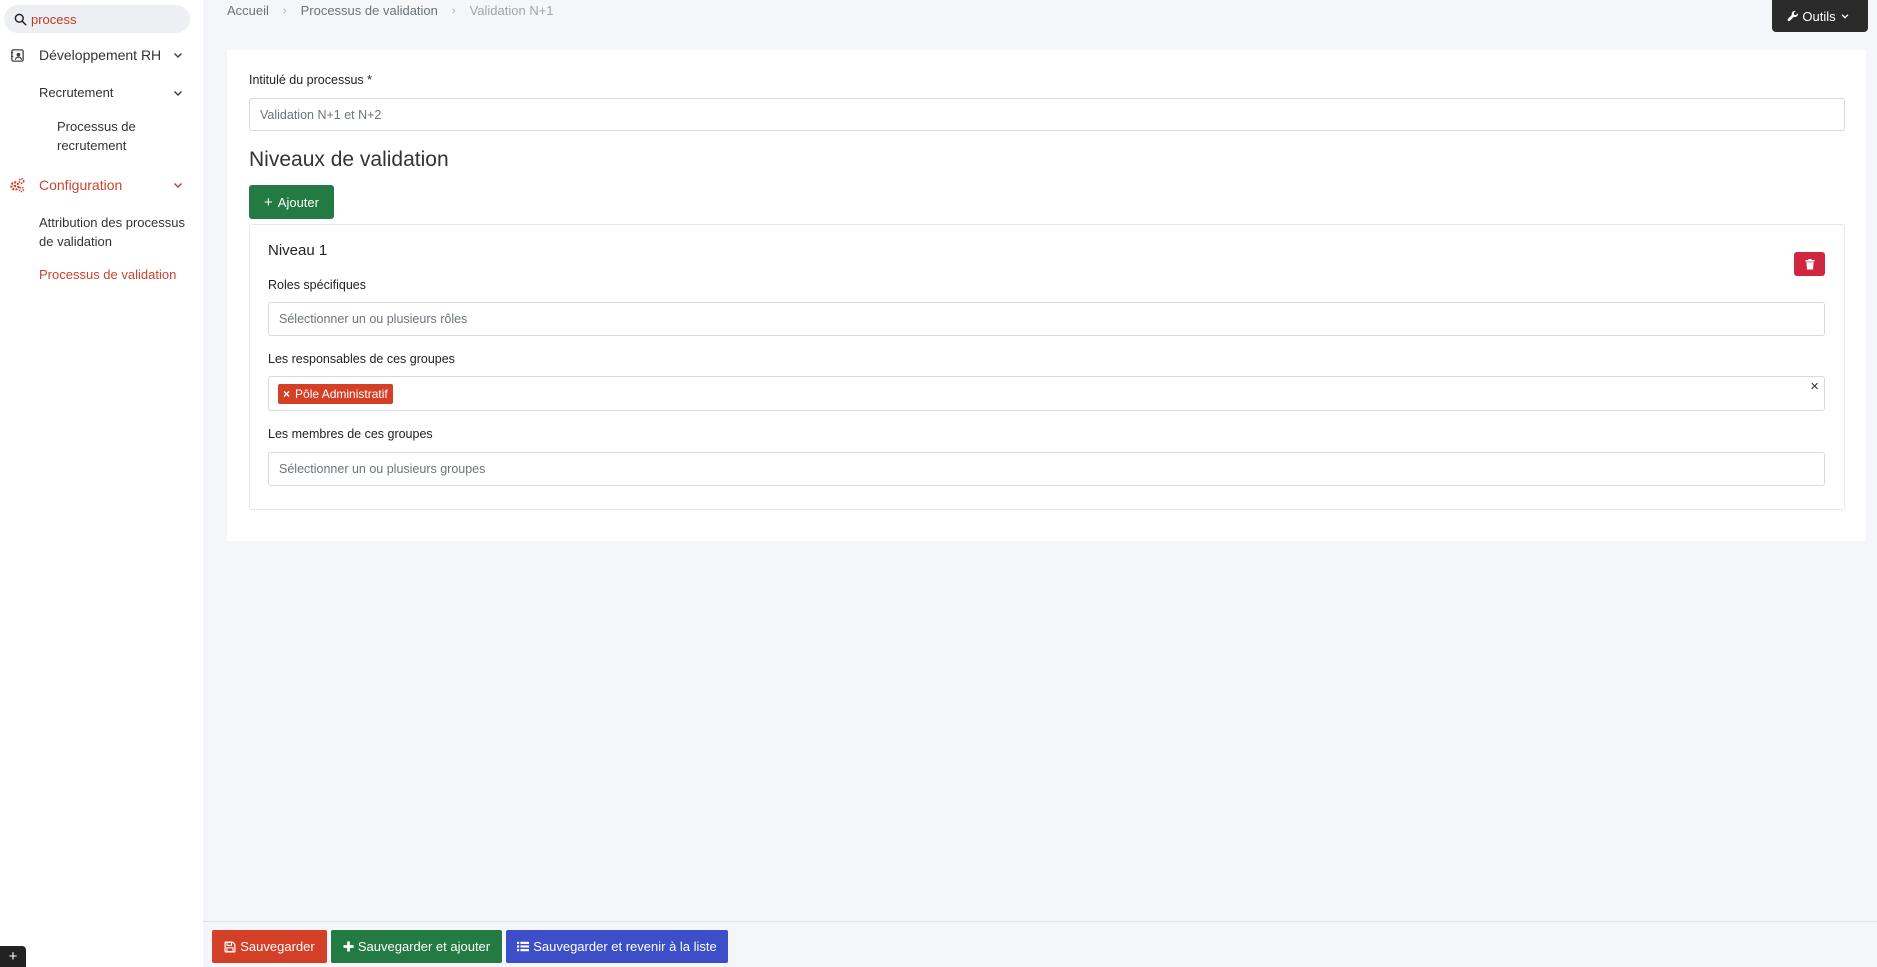  I want to click on level-title: Niveau 1, so click(298, 250).